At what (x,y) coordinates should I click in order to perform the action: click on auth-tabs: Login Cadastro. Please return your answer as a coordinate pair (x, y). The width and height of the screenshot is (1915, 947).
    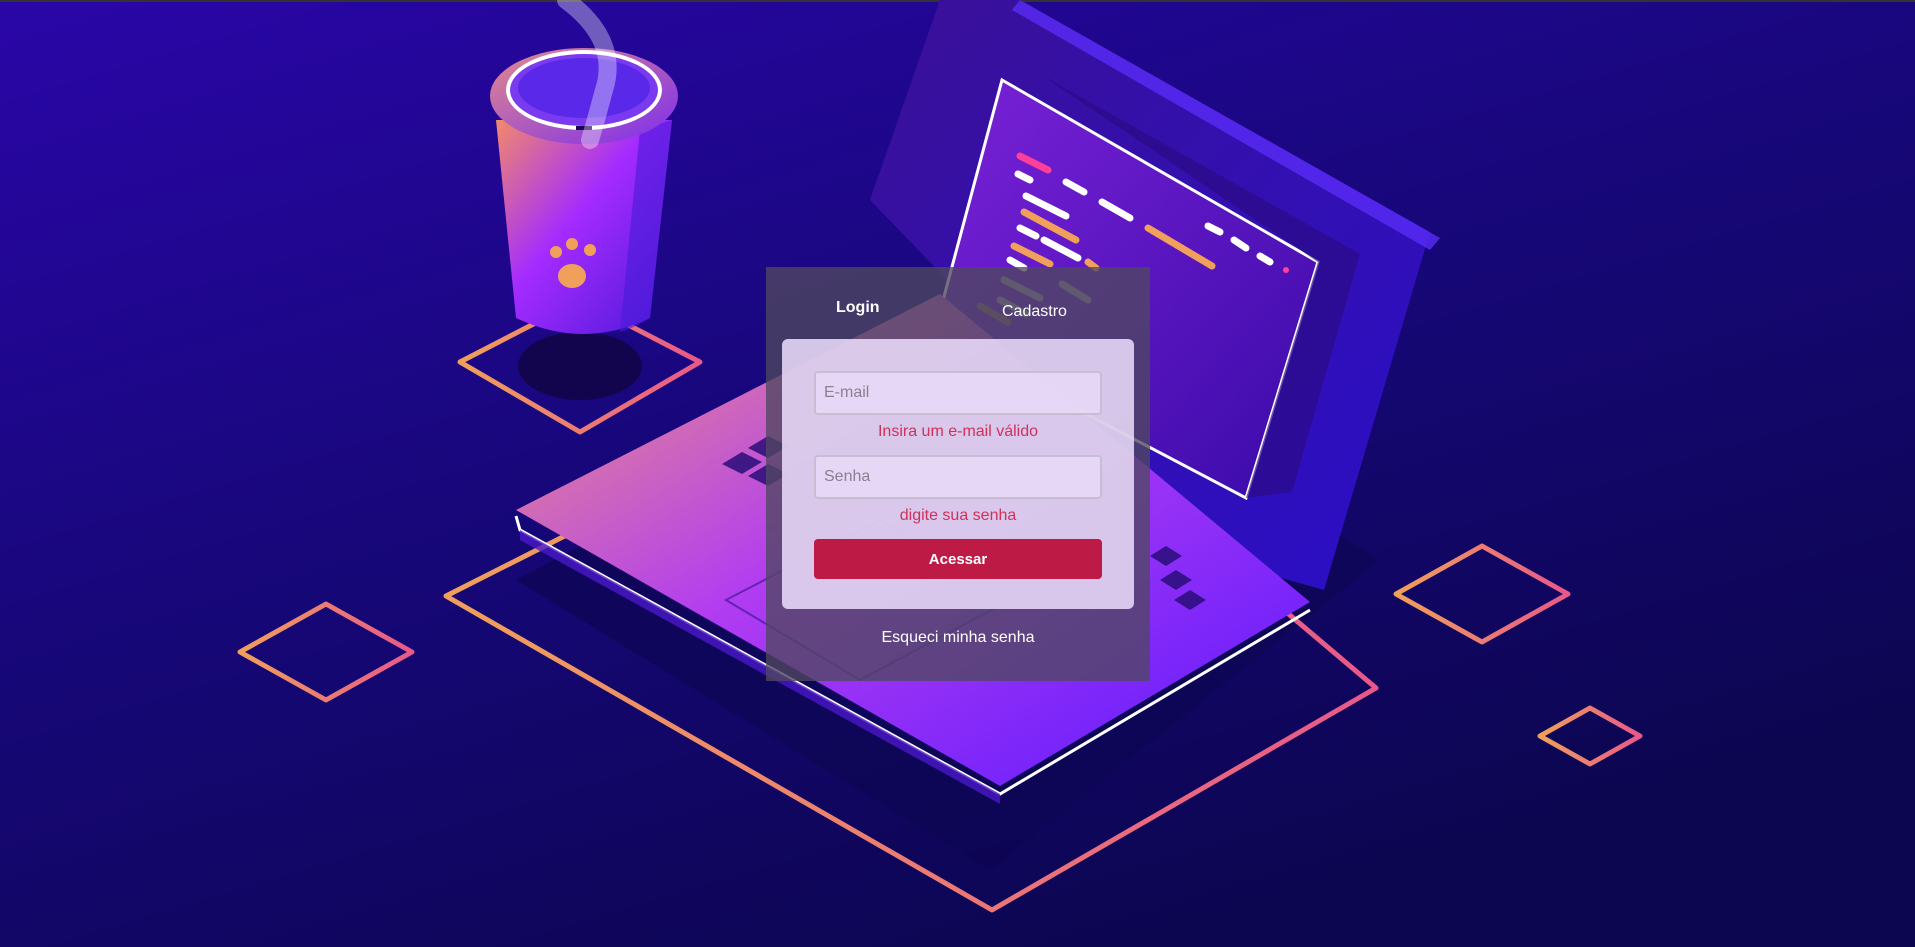
    Looking at the image, I should click on (958, 303).